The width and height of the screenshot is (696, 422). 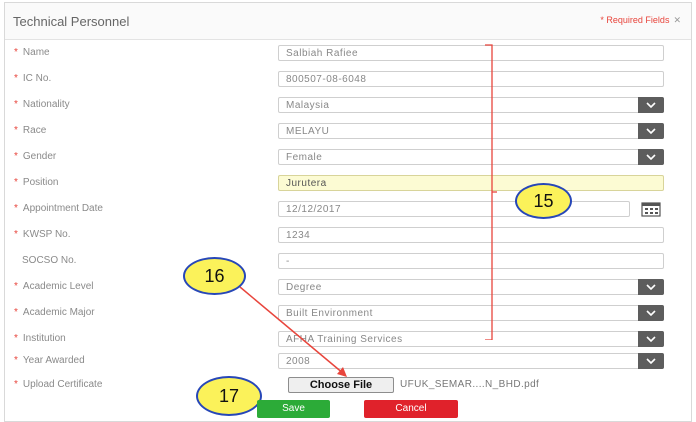 I want to click on form-row: * IC No. 800507-08-6048, so click(x=348, y=80).